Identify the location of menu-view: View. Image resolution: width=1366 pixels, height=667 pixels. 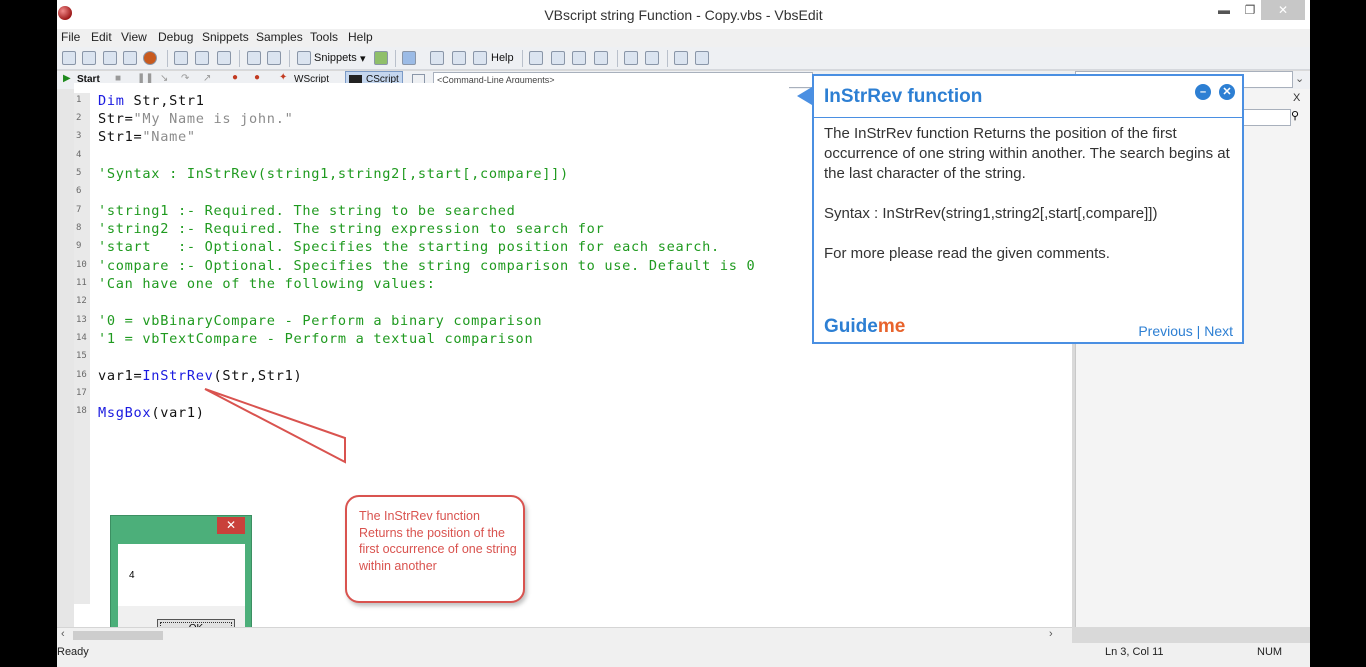
(134, 37).